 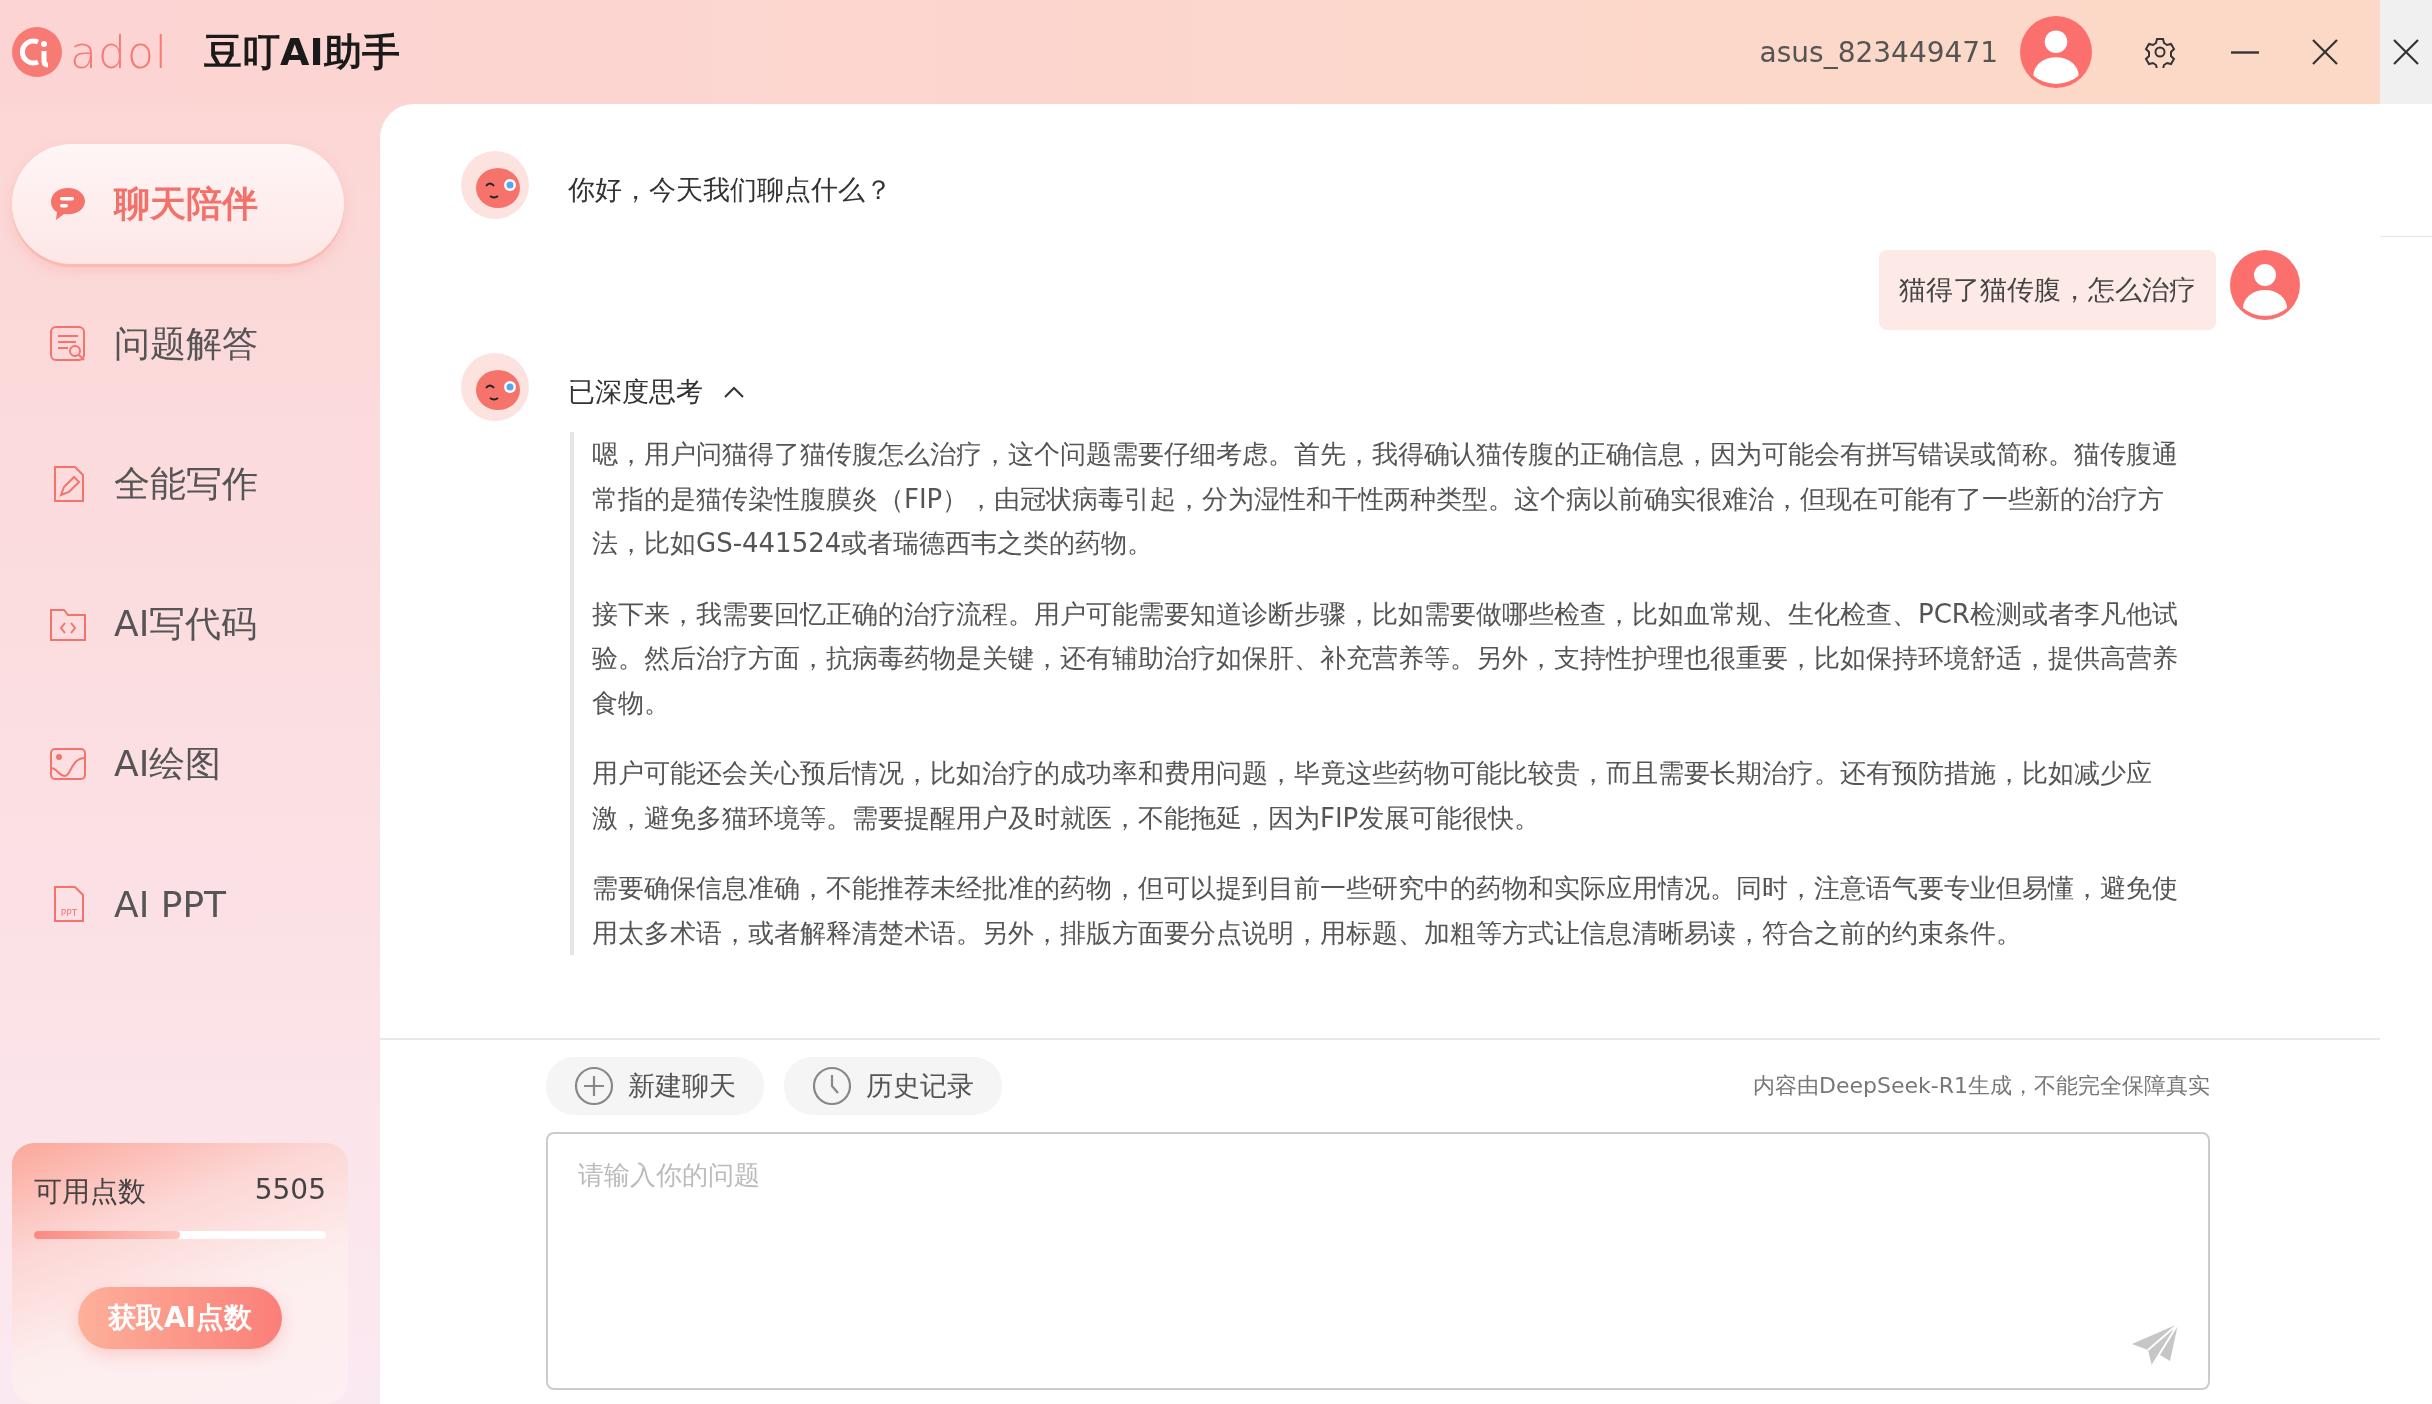 I want to click on caret-icon, so click(x=734, y=392).